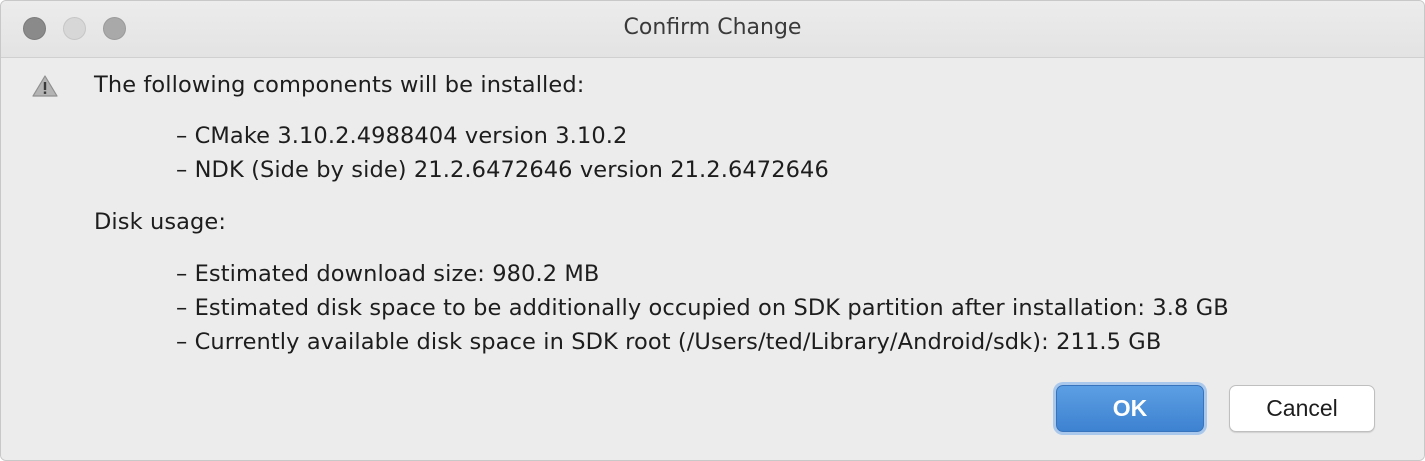 This screenshot has width=1425, height=461. I want to click on cancel-button: Cancel, so click(1302, 408).